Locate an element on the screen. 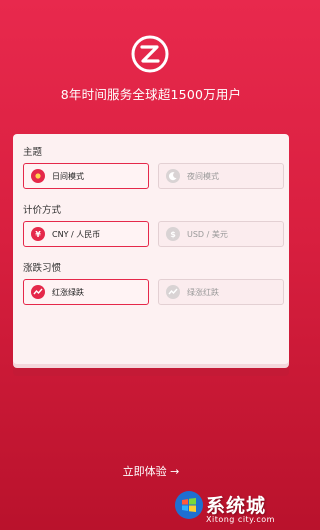  theme-night-label: 夜间模式 is located at coordinates (203, 176).